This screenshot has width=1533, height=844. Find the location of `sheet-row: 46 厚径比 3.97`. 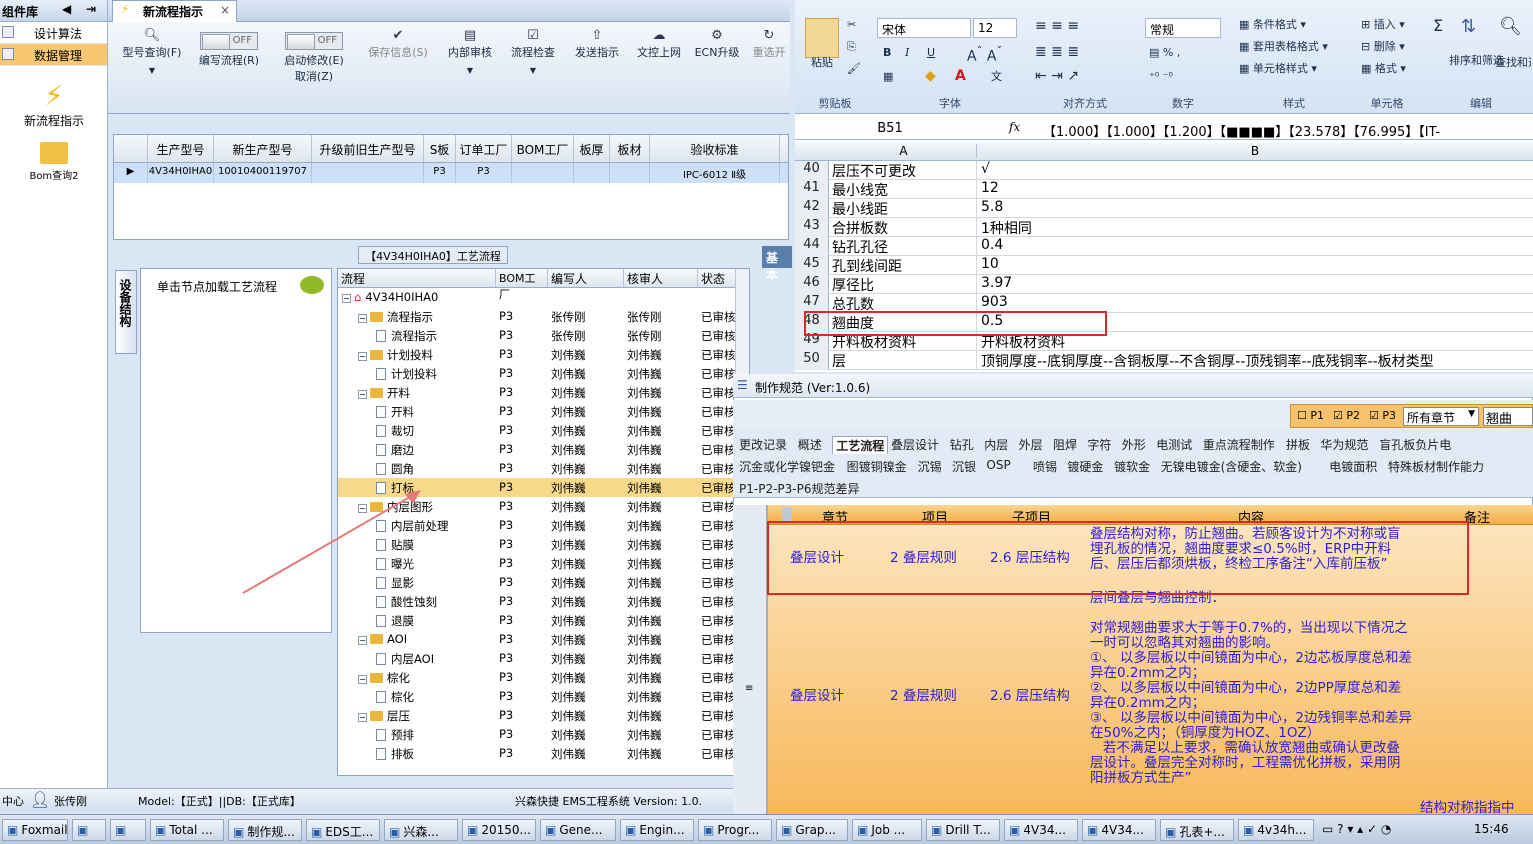

sheet-row: 46 厚径比 3.97 is located at coordinates (1164, 284).